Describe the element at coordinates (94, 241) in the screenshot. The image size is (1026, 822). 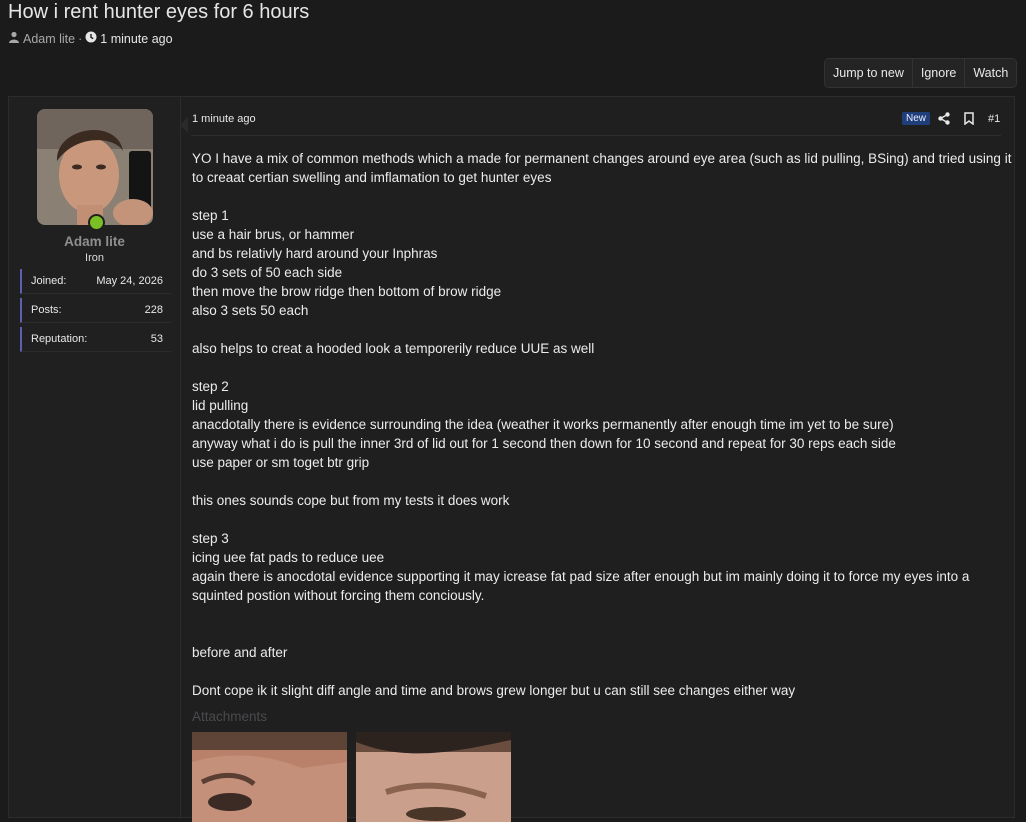
I see `username: Adam lite` at that location.